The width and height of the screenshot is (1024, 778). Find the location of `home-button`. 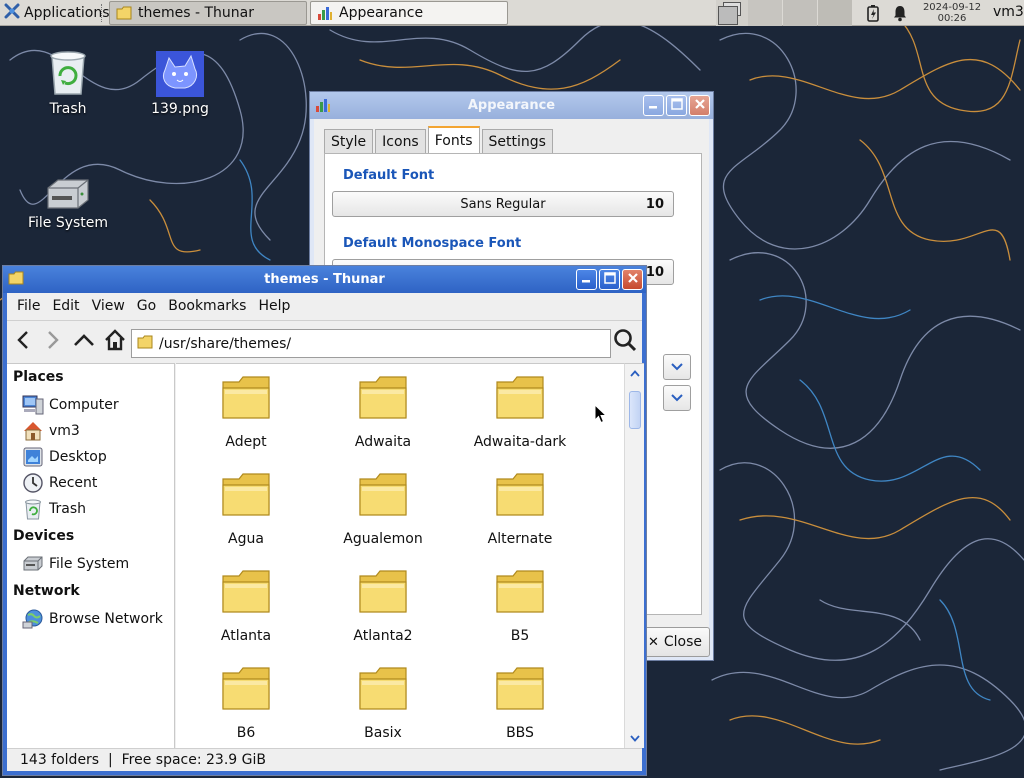

home-button is located at coordinates (115, 342).